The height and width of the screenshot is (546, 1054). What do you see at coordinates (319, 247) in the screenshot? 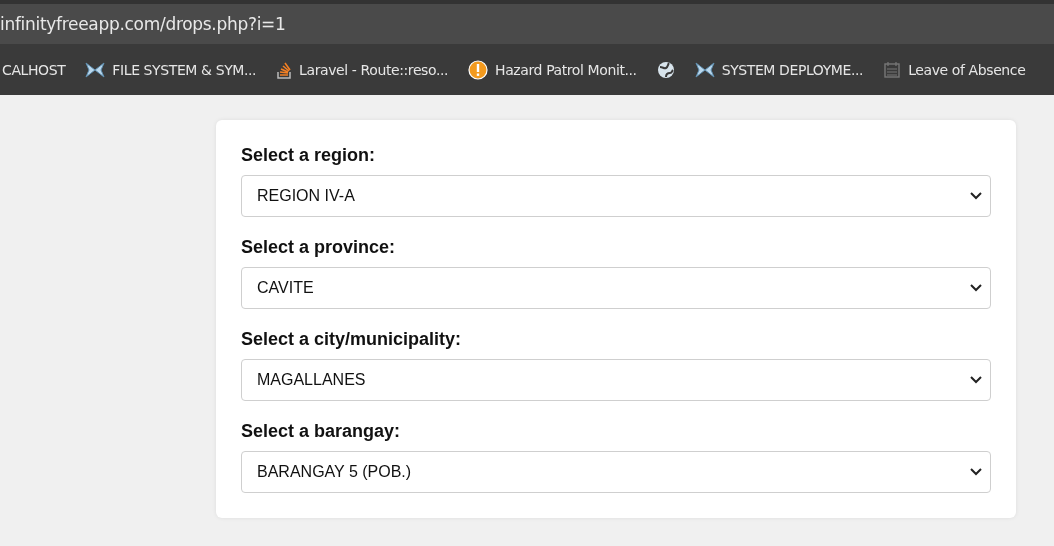
I see `field-label: Select a province:` at bounding box center [319, 247].